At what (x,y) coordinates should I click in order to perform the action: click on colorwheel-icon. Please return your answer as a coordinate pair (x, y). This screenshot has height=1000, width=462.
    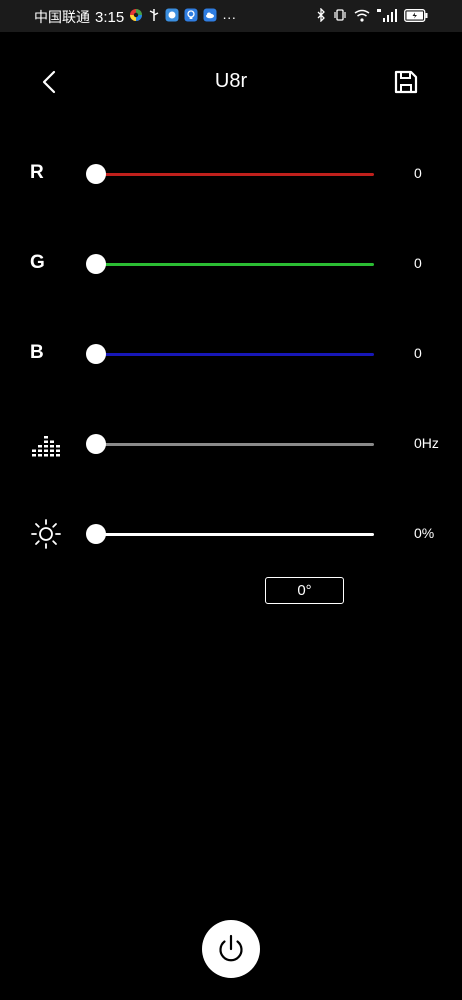
    Looking at the image, I should click on (136, 17).